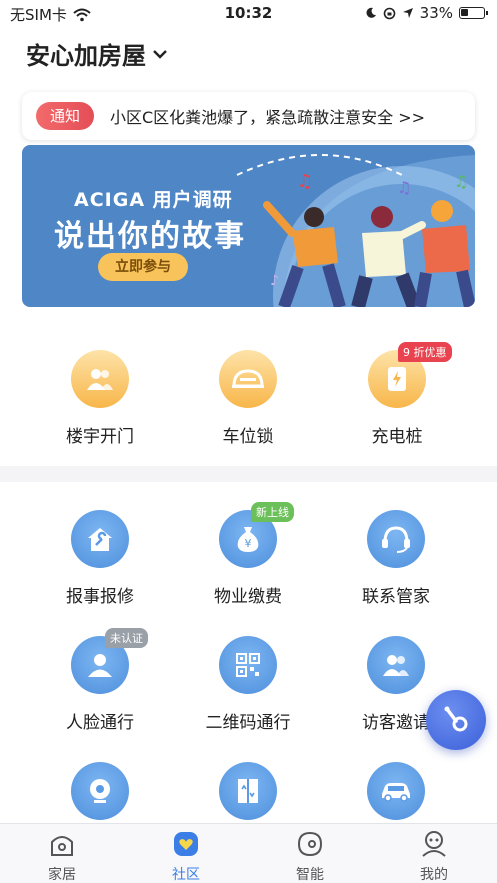  I want to click on battery-icon, so click(473, 13).